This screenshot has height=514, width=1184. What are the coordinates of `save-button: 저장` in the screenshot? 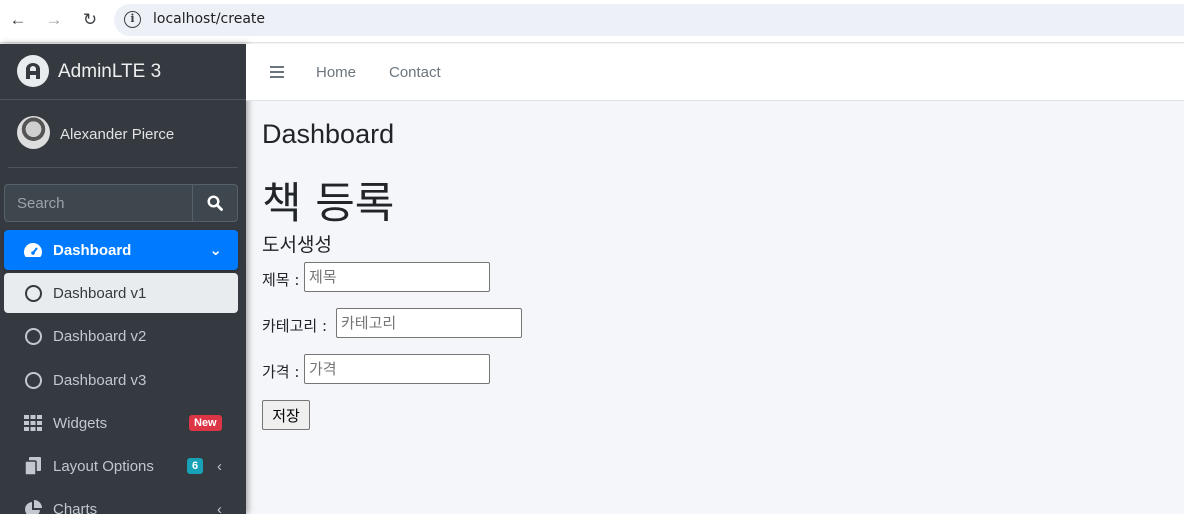 It's located at (286, 415).